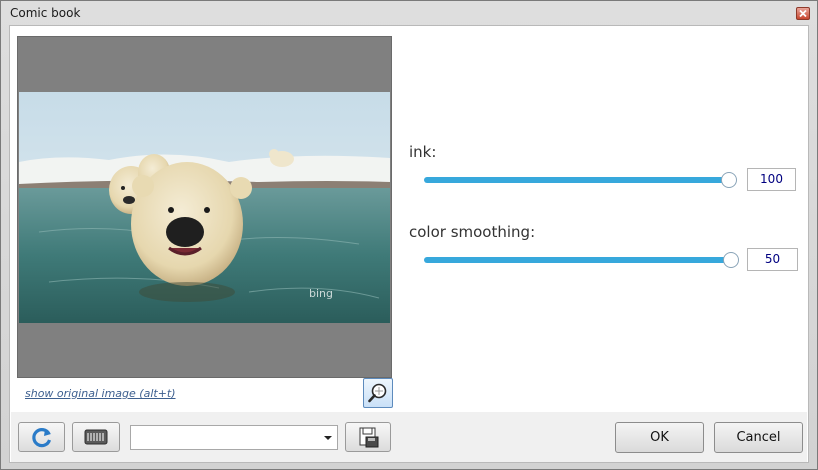  Describe the element at coordinates (409, 437) in the screenshot. I see `button-bar: OK Cancel` at that location.